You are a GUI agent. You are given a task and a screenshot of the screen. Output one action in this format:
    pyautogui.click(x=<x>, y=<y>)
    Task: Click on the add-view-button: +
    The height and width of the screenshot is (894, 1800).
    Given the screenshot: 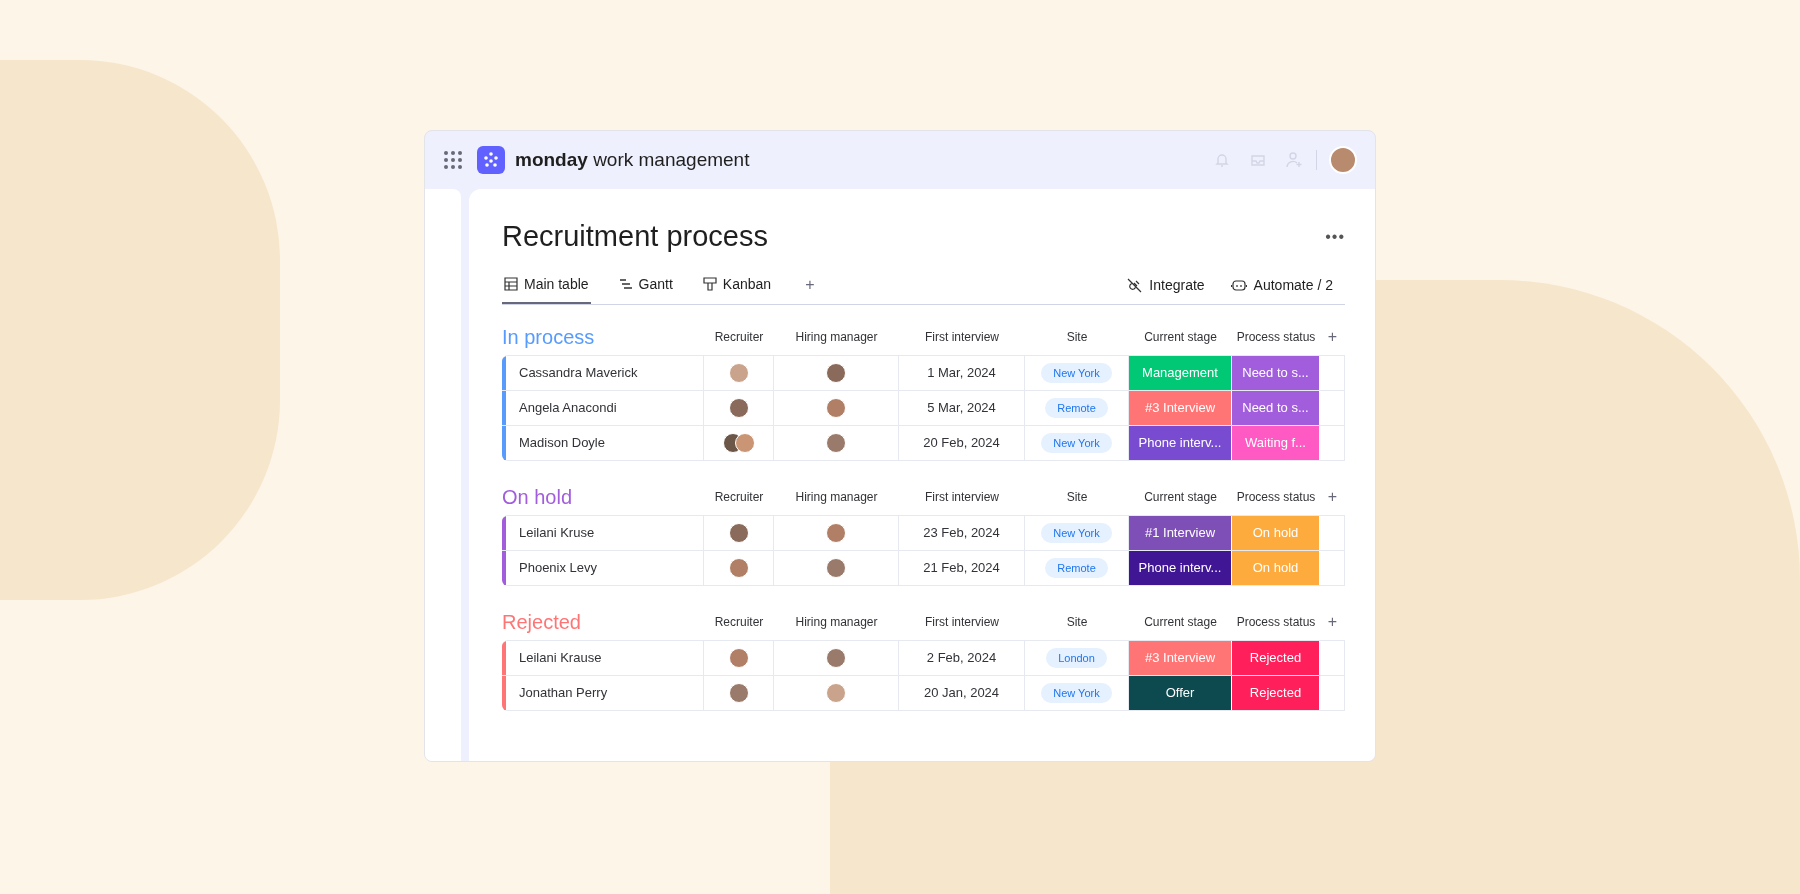 What is the action you would take?
    pyautogui.click(x=810, y=285)
    